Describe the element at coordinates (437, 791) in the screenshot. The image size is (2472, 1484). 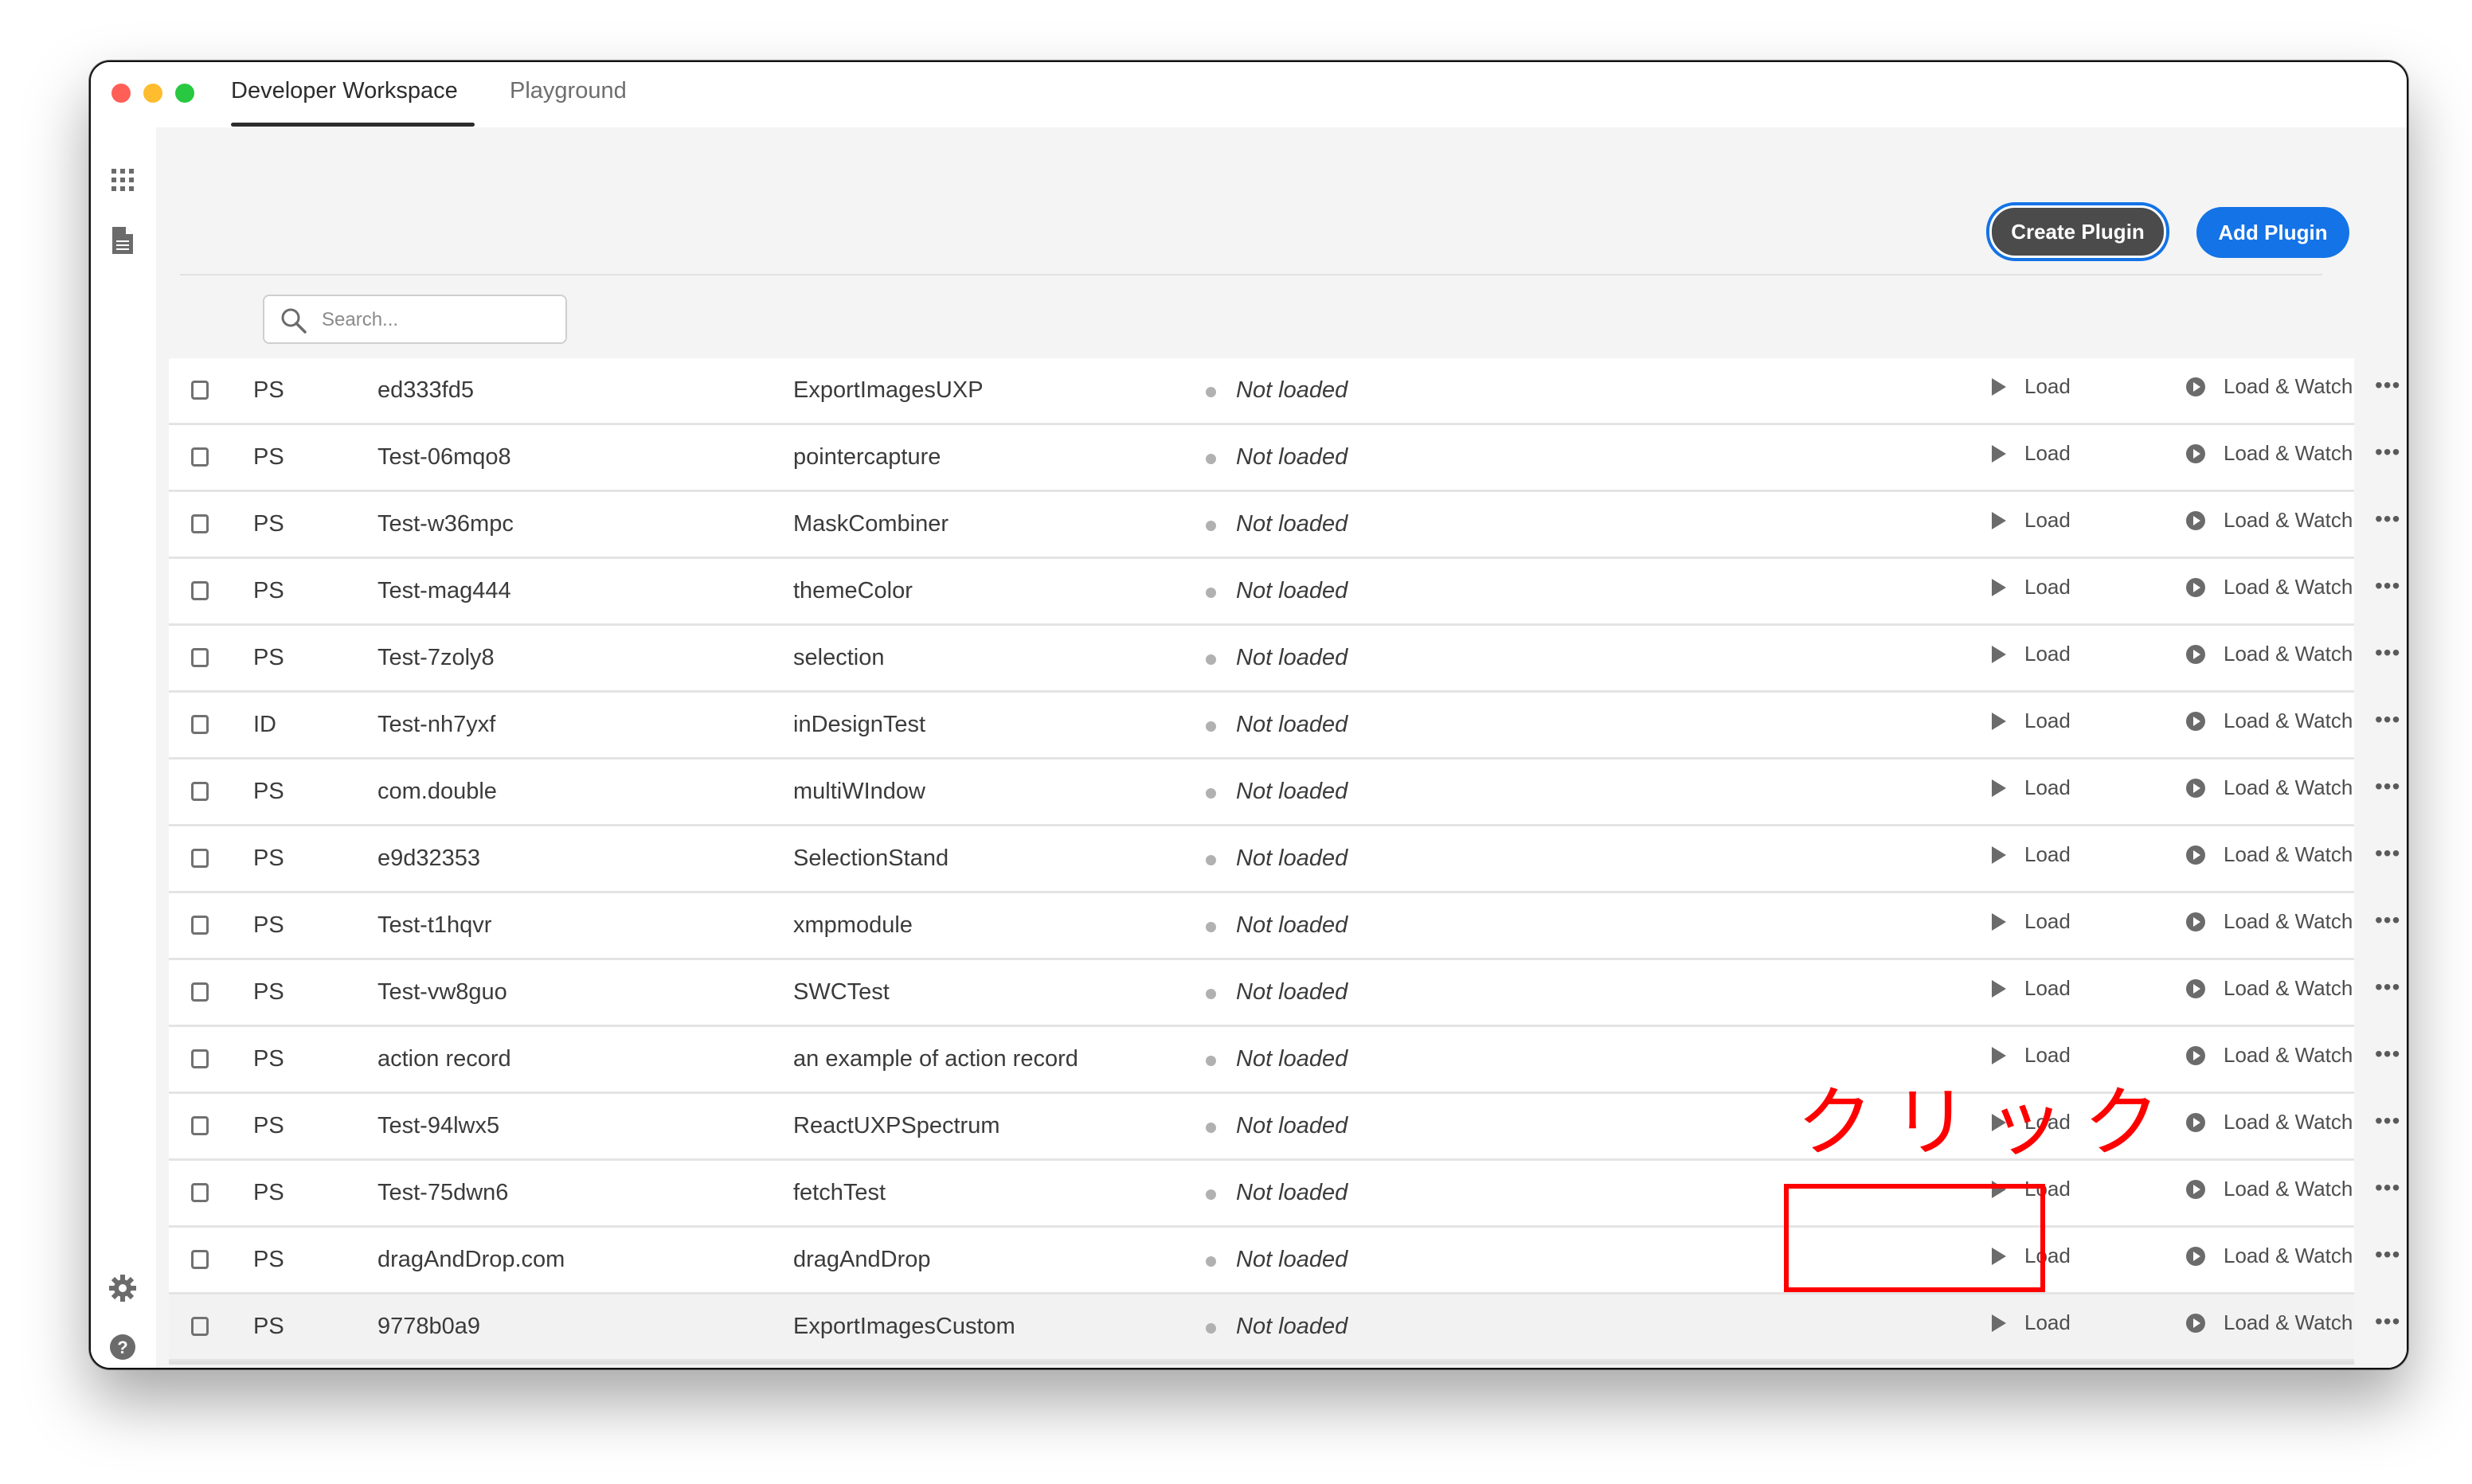
I see `plugin-id: com.double` at that location.